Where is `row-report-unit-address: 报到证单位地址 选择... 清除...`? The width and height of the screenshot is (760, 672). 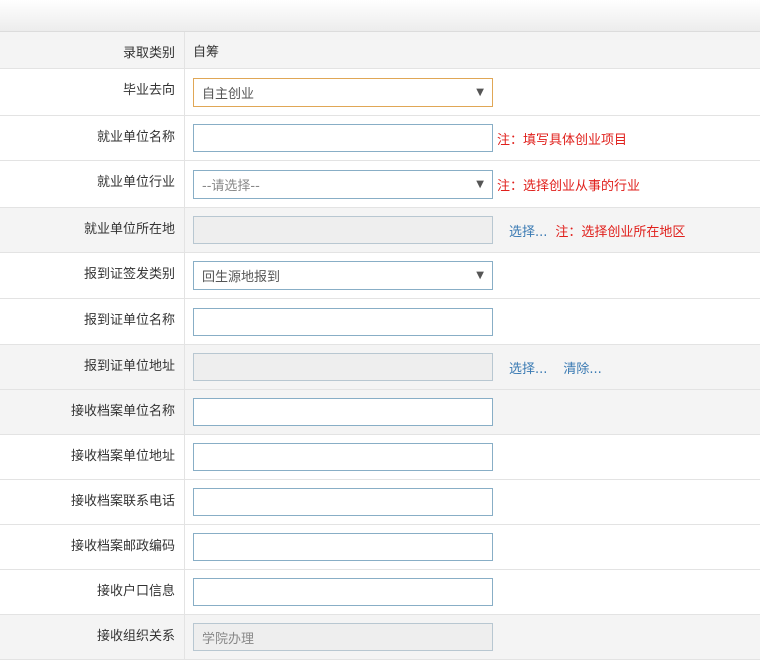 row-report-unit-address: 报到证单位地址 选择... 清除... is located at coordinates (380, 367).